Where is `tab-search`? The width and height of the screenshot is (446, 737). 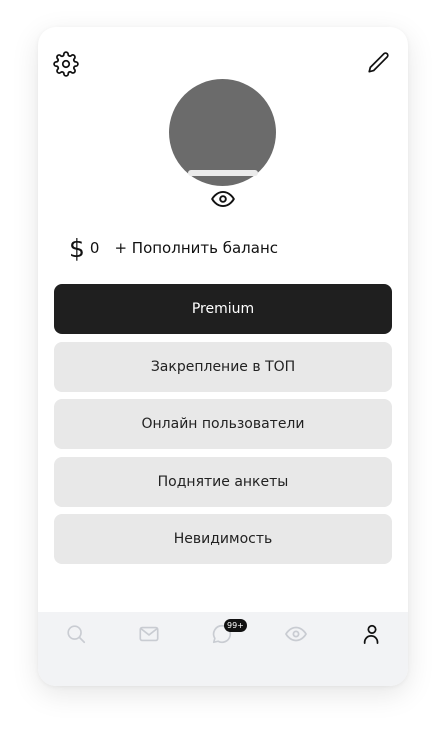 tab-search is located at coordinates (76, 634).